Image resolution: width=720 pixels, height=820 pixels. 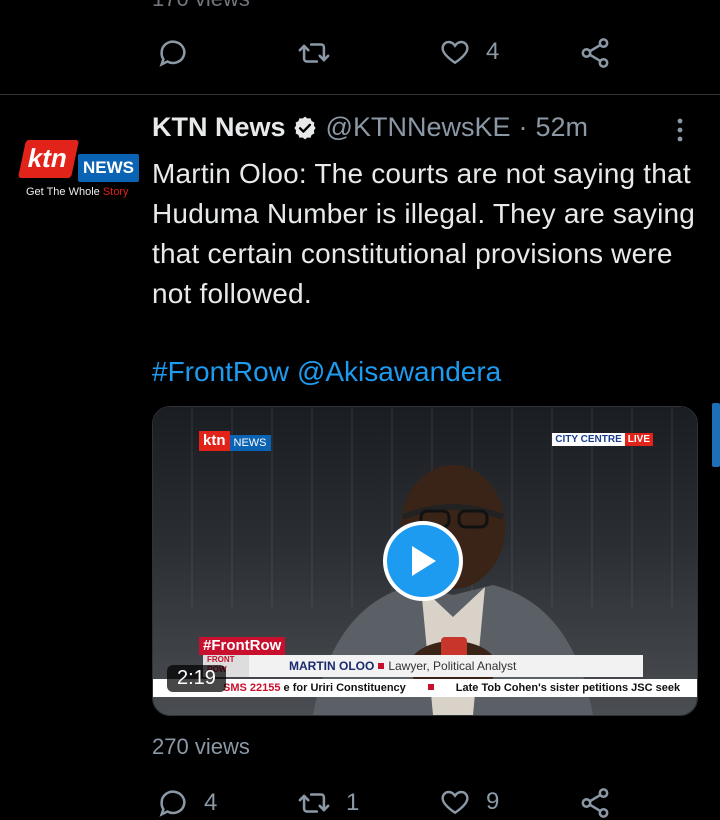 What do you see at coordinates (219, 127) in the screenshot?
I see `author-name: KTN News` at bounding box center [219, 127].